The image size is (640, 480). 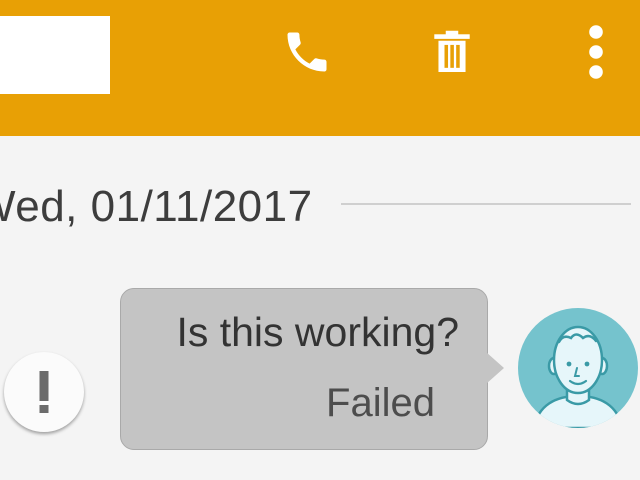 What do you see at coordinates (320, 207) in the screenshot?
I see `date-divider: Wed, 01/11/2017` at bounding box center [320, 207].